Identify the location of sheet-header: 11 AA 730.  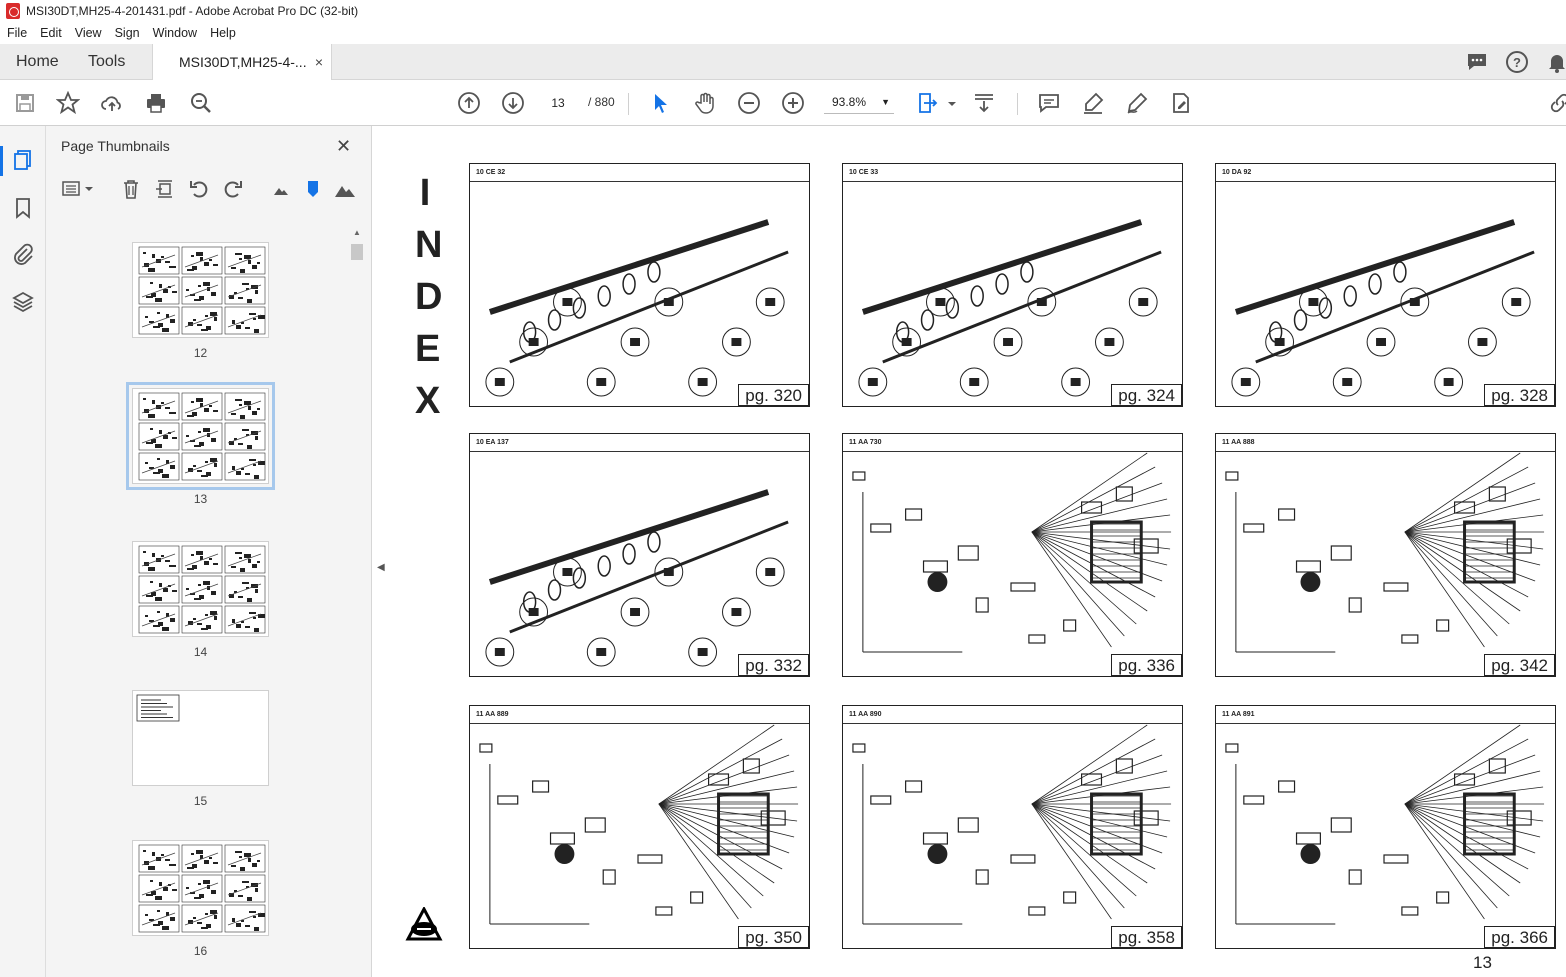
(1012, 443).